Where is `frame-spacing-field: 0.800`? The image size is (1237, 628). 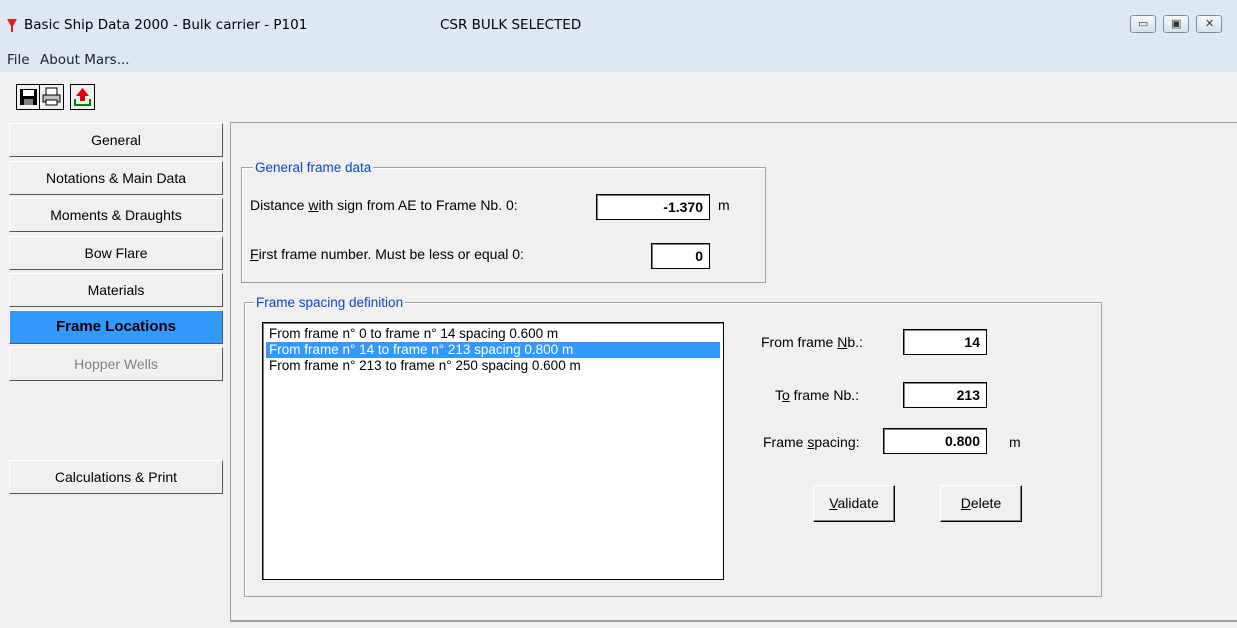 frame-spacing-field: 0.800 is located at coordinates (935, 441).